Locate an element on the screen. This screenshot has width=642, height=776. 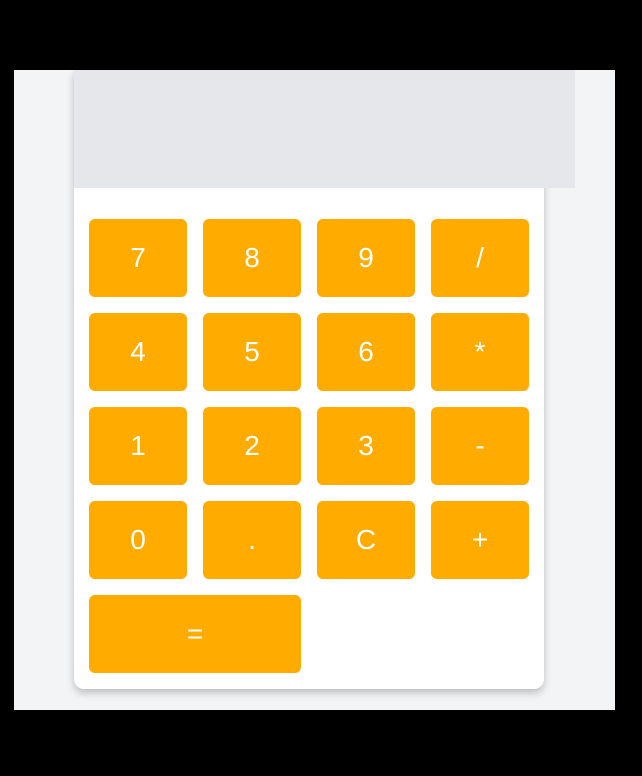
equals-button: = is located at coordinates (195, 634).